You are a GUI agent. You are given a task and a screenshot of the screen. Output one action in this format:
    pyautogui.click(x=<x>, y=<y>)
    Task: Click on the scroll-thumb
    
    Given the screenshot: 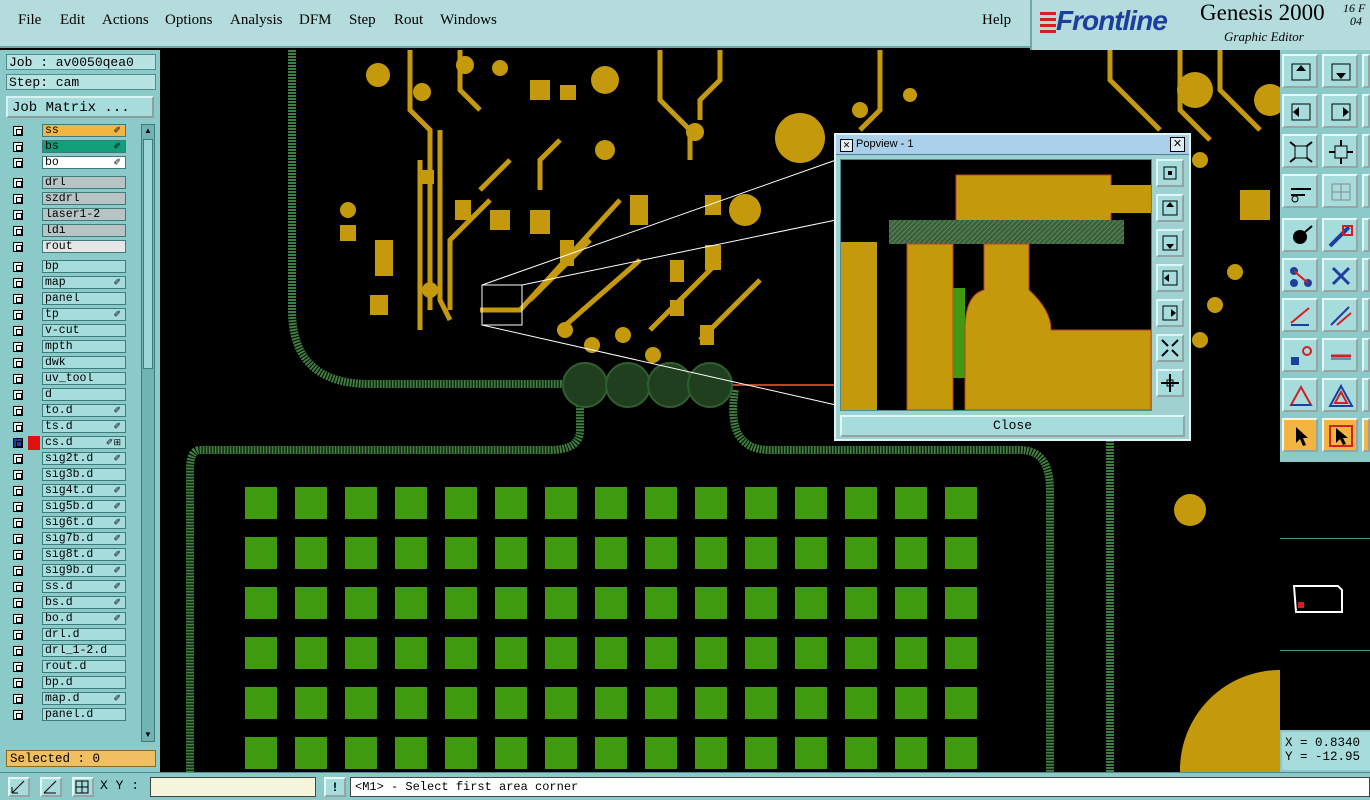 What is the action you would take?
    pyautogui.click(x=148, y=254)
    